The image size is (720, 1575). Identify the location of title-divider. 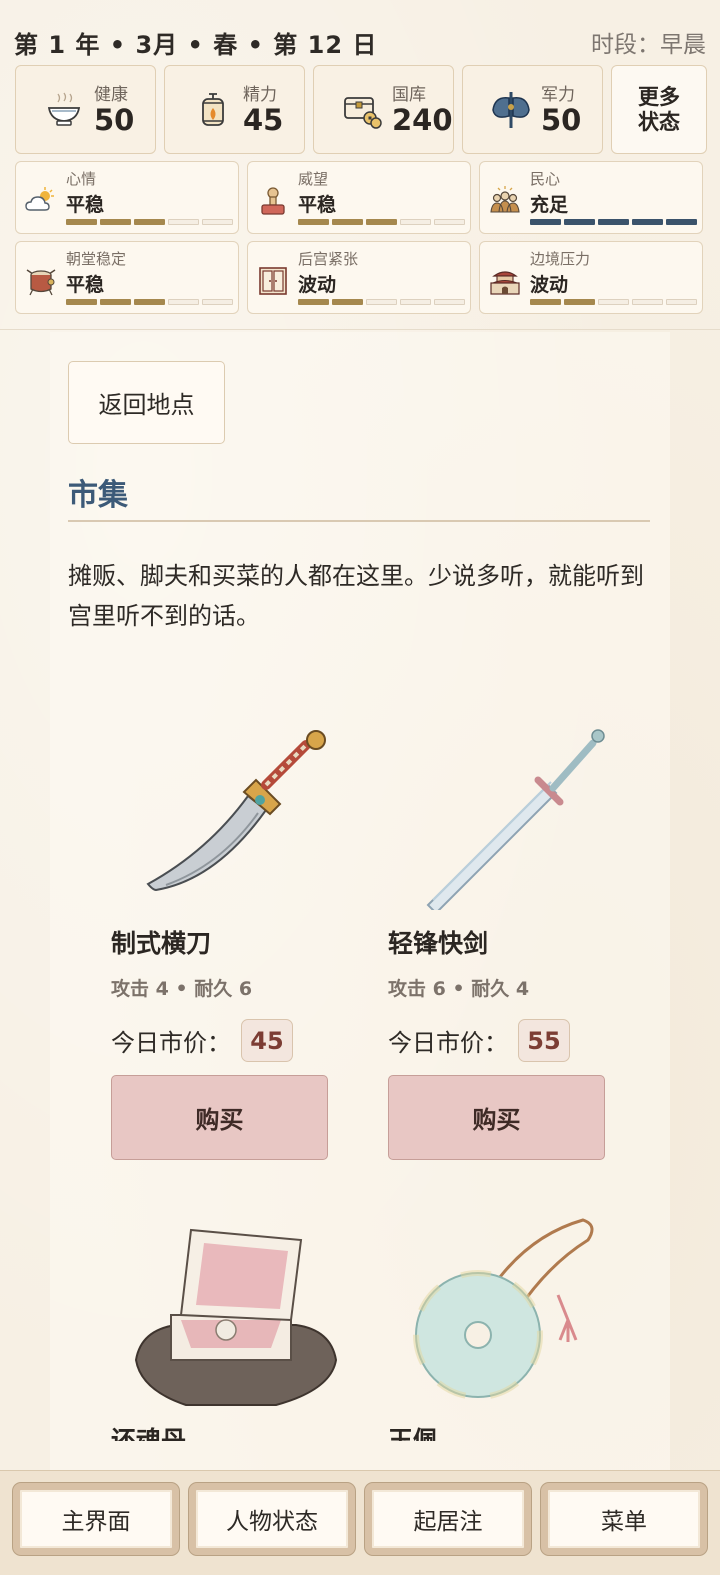
(359, 521).